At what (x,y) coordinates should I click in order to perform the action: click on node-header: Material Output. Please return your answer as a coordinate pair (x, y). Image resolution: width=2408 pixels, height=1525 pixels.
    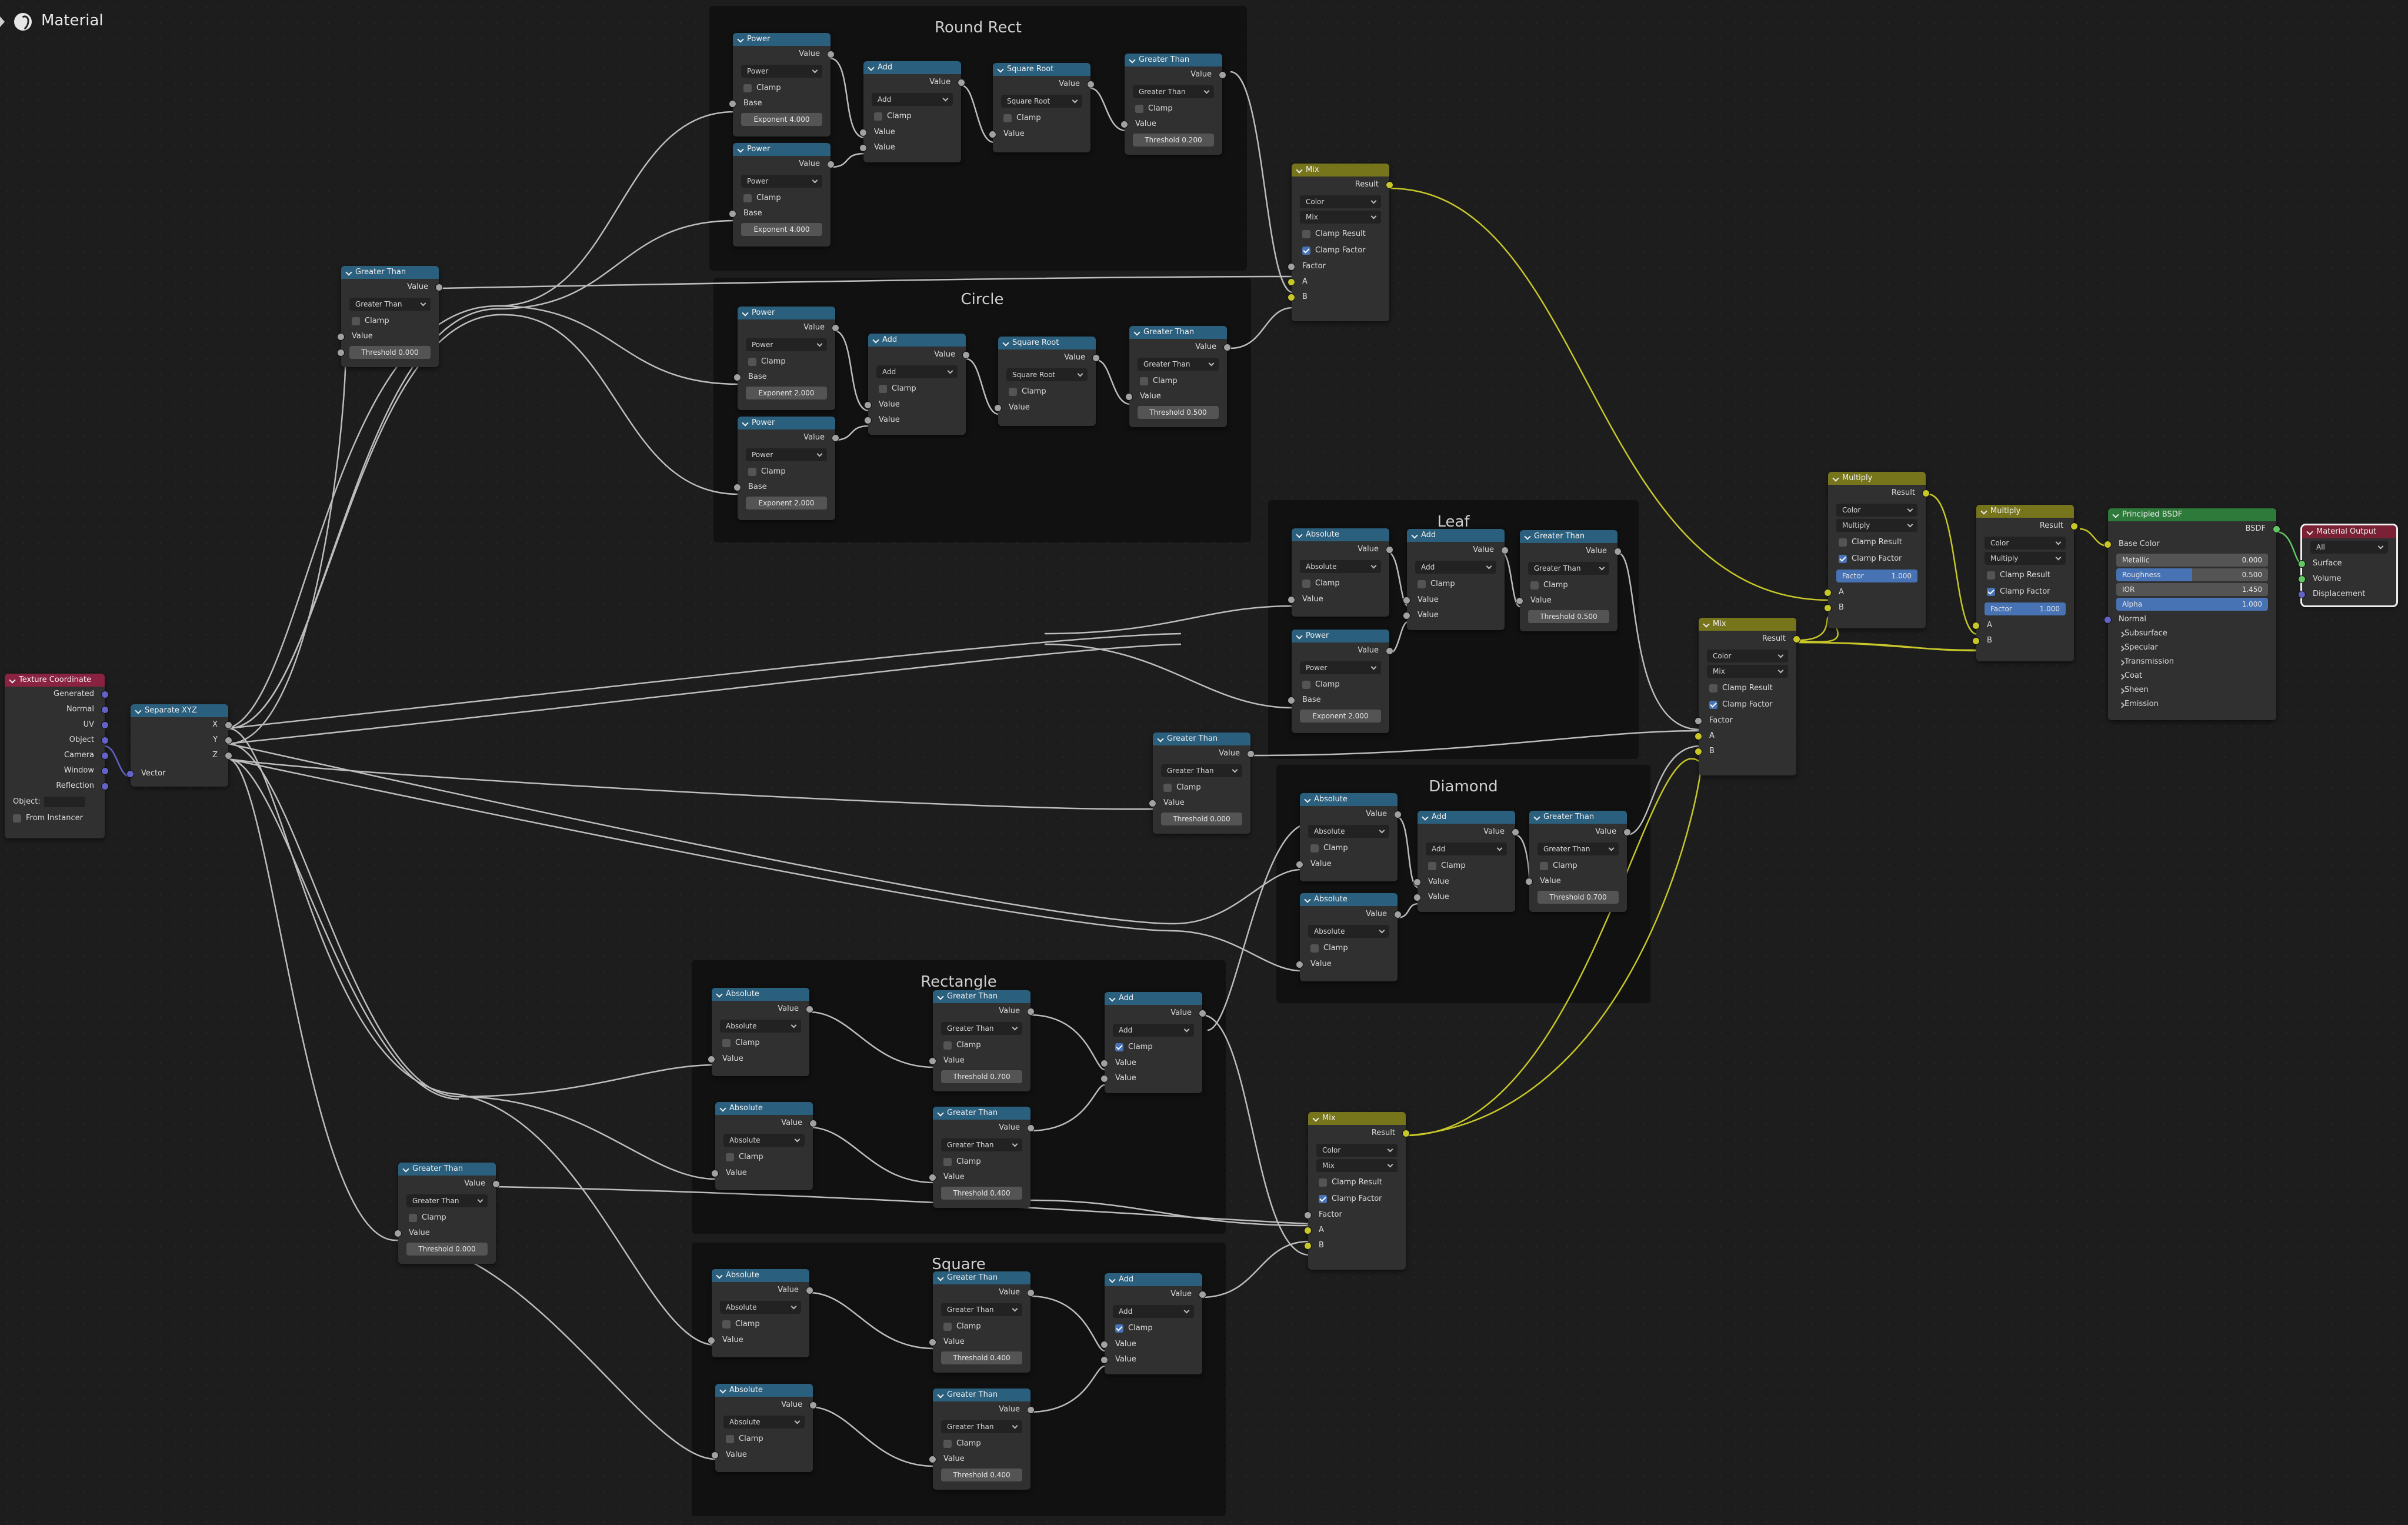
    Looking at the image, I should click on (2349, 531).